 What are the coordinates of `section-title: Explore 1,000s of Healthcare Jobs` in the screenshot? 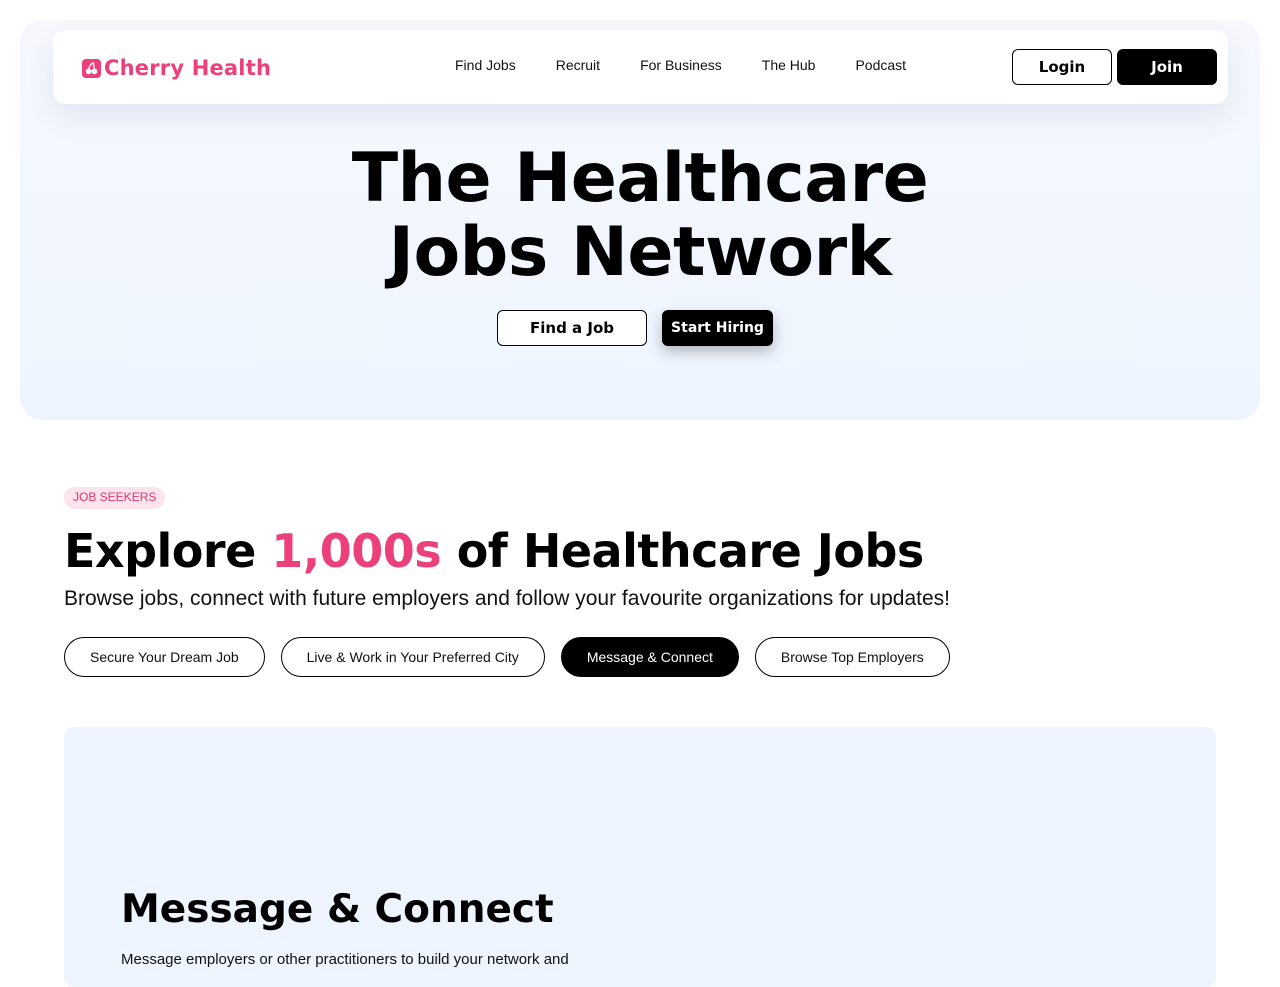 It's located at (494, 551).